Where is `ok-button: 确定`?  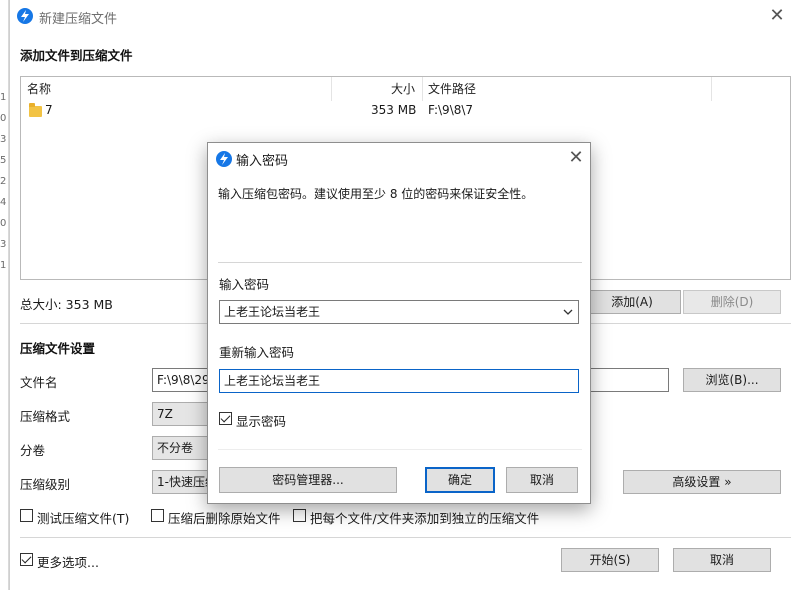
ok-button: 确定 is located at coordinates (460, 480).